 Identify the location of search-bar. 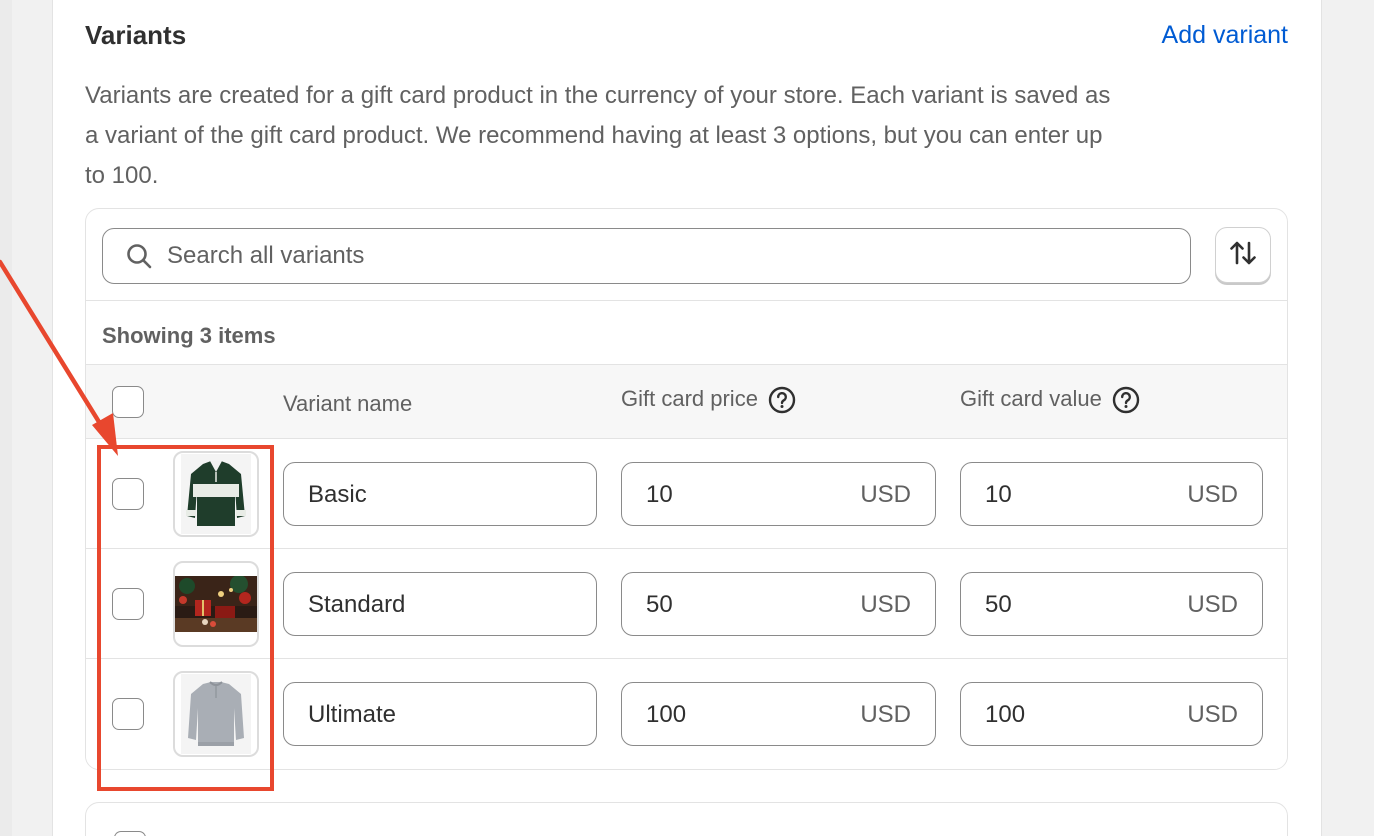
(686, 255).